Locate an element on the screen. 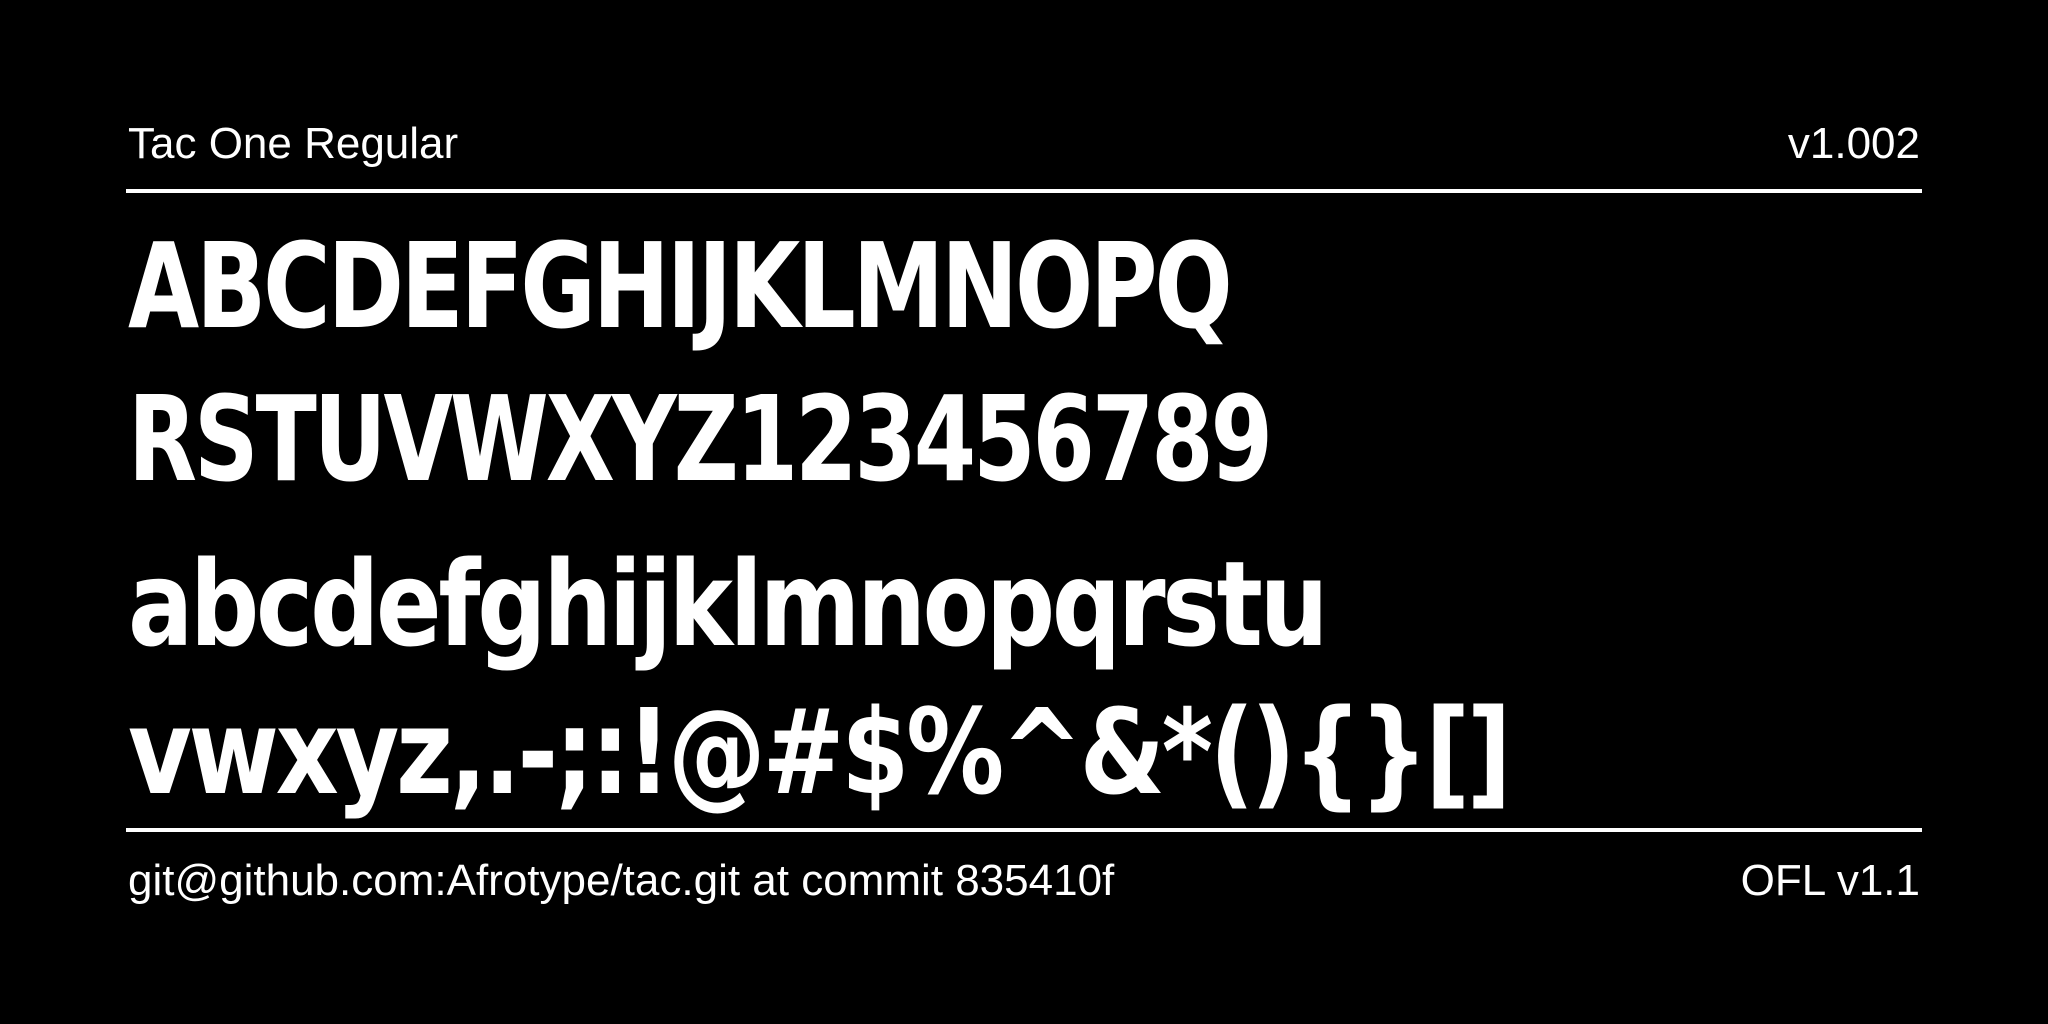 This screenshot has width=2048, height=1024. specimen-row-uppercase-r-z-digits: RSTUVWXYZ123456789 is located at coordinates (700, 439).